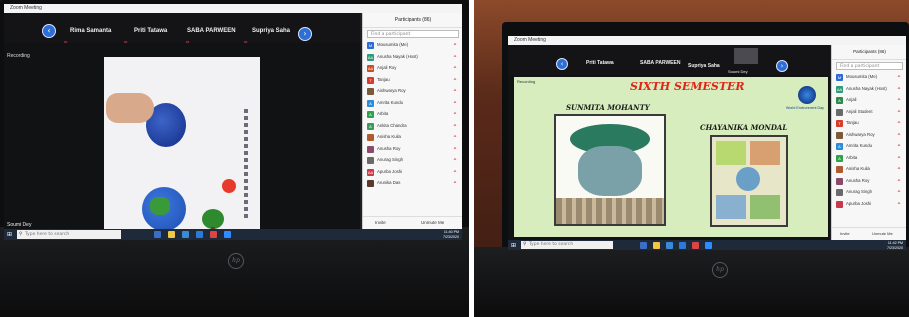  What do you see at coordinates (413, 172) in the screenshot?
I see `participant-row: AA Apurba Joshi ⦵` at bounding box center [413, 172].